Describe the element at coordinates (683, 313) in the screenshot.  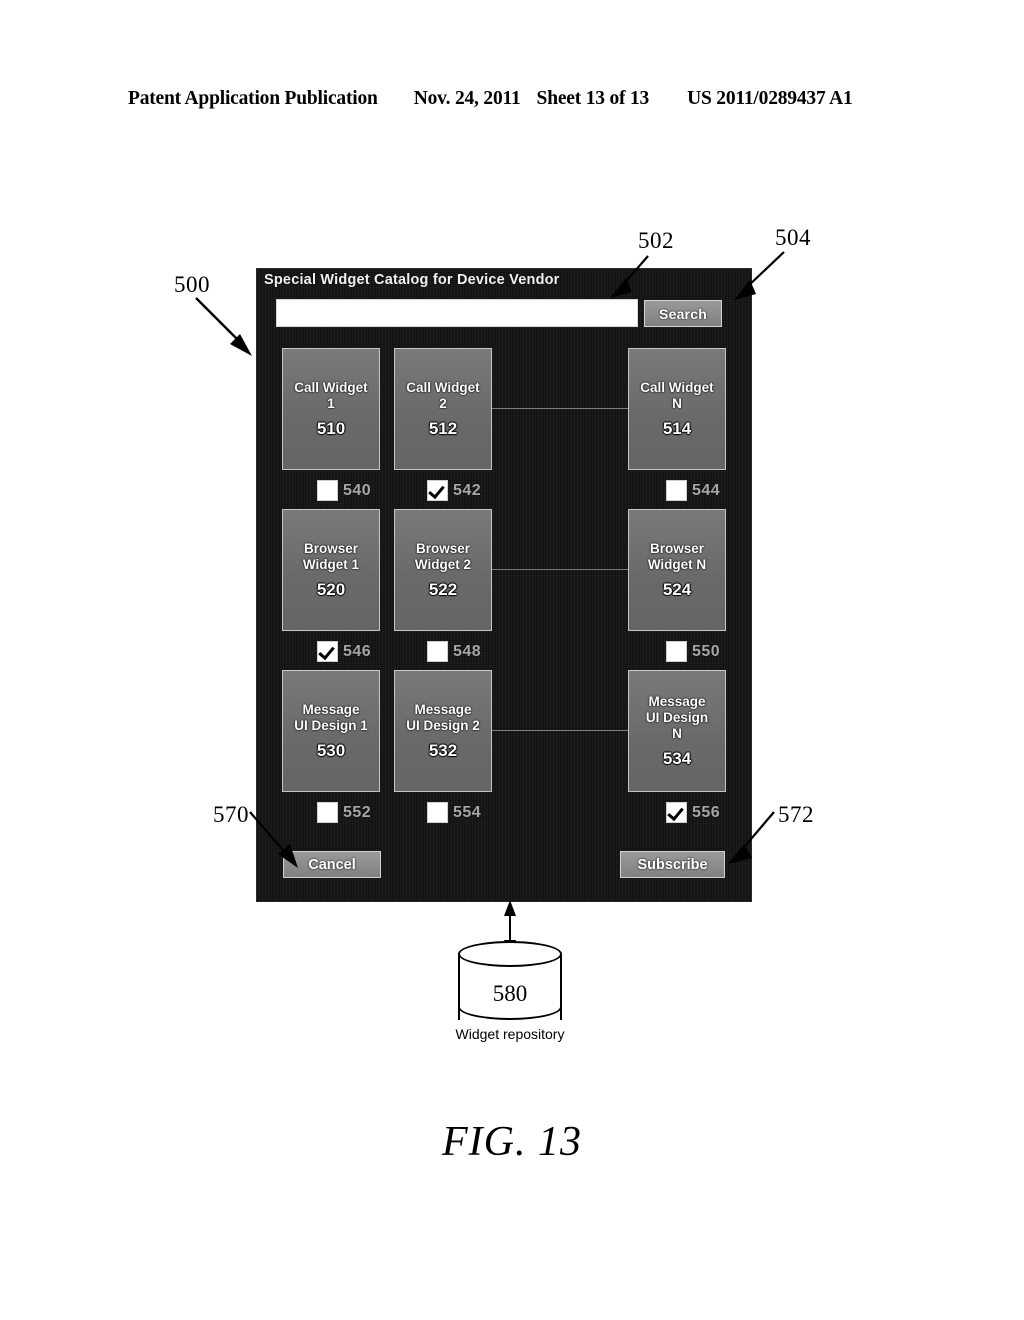
I see `search-button: Search` at that location.